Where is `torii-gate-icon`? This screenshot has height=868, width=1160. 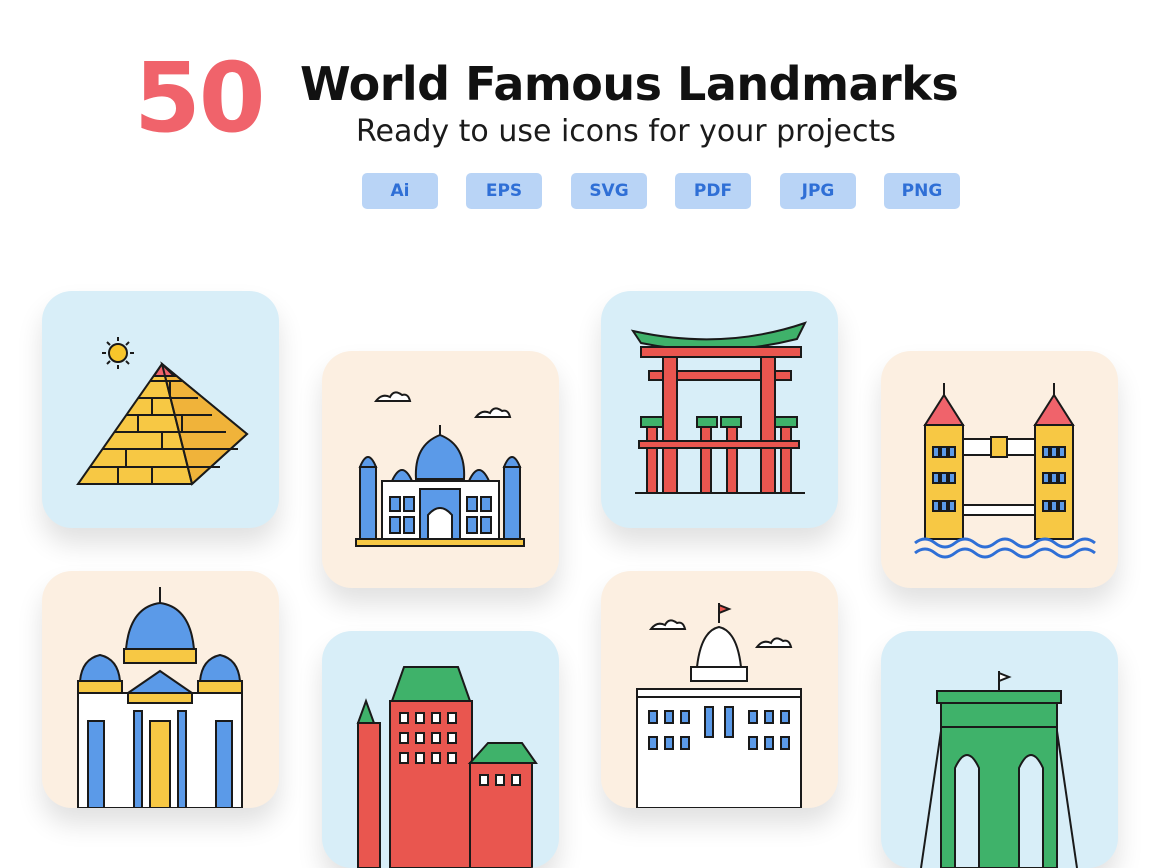
torii-gate-icon is located at coordinates (718, 407).